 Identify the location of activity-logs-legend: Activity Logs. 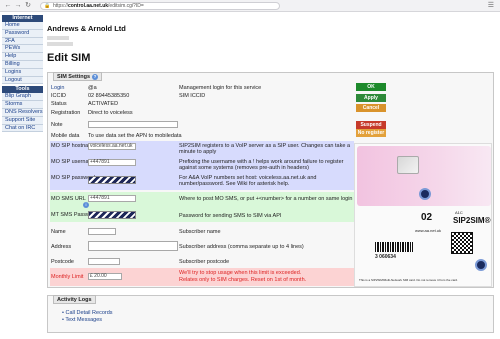
(74, 299).